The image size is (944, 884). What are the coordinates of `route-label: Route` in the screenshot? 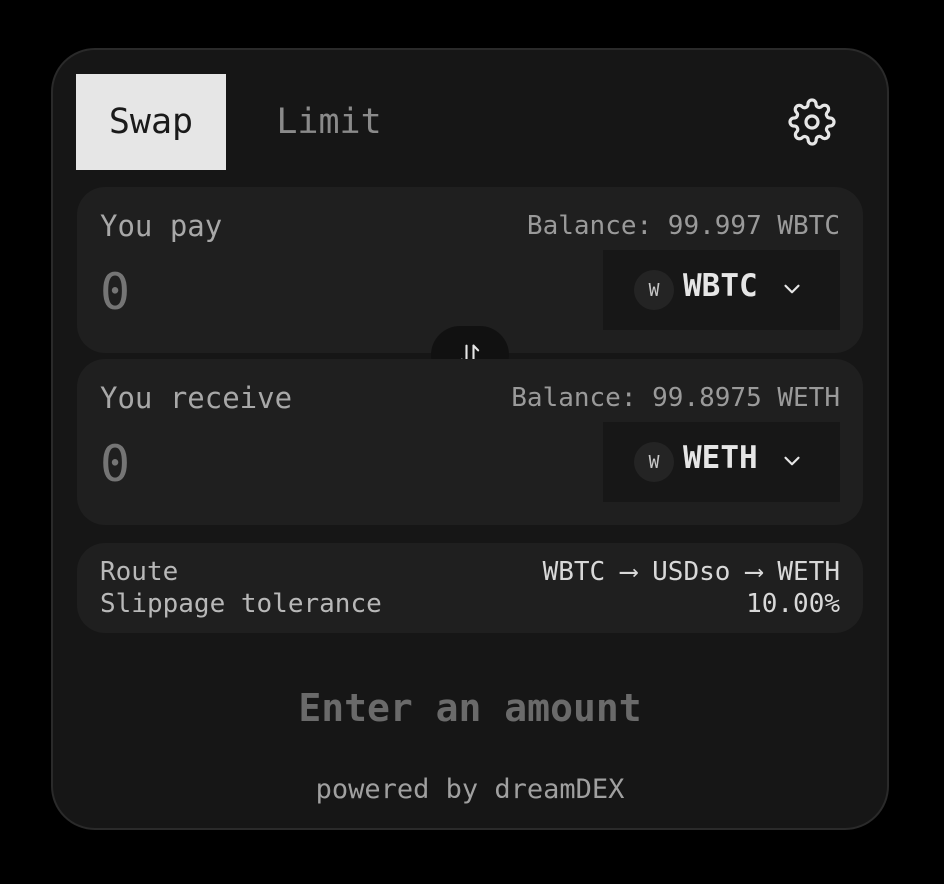 It's located at (139, 572).